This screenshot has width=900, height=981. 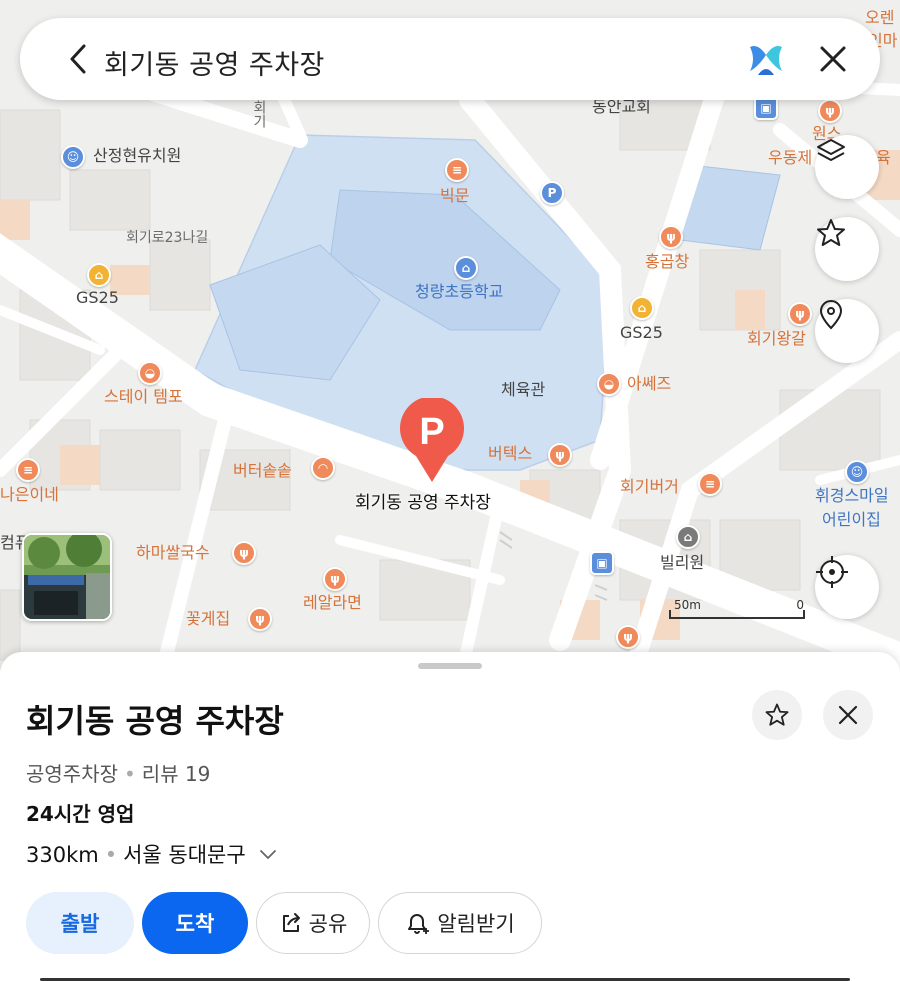 What do you see at coordinates (847, 331) in the screenshot?
I see `saved-places-button` at bounding box center [847, 331].